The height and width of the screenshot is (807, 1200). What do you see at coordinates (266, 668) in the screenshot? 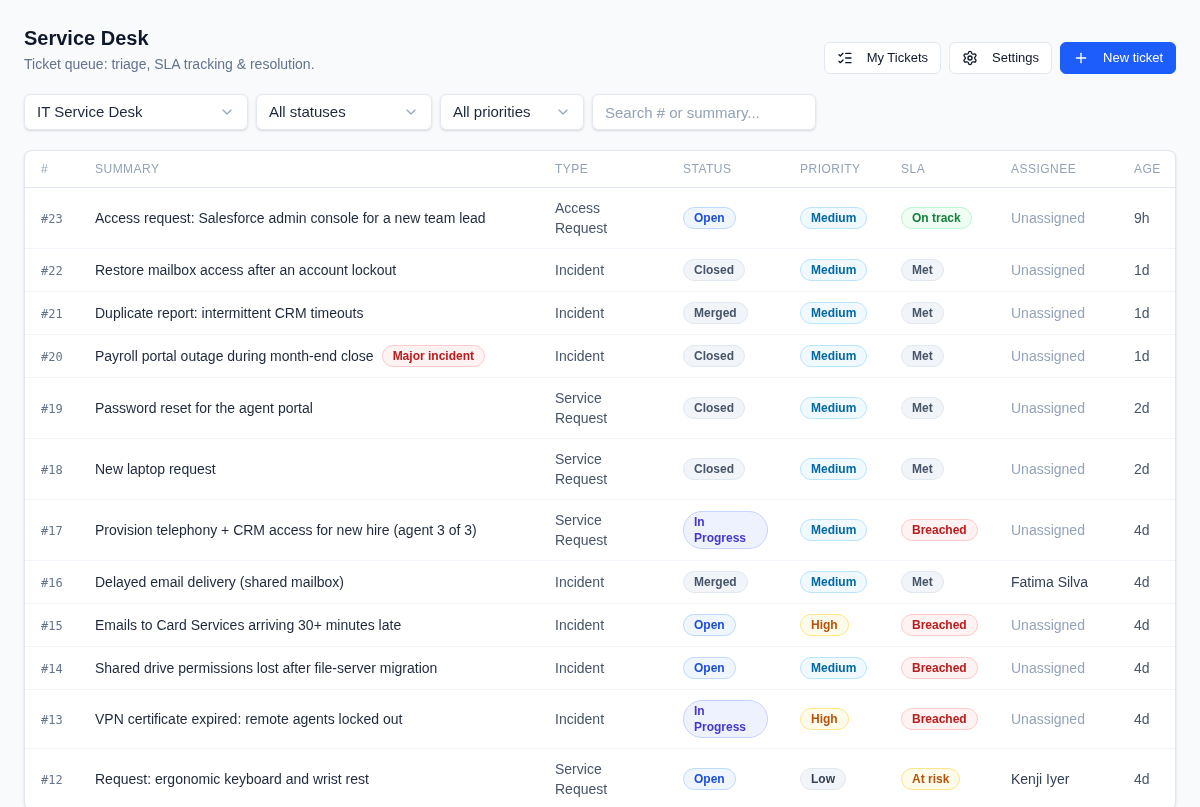
I see `ticket-summary: Shared drive permissions lost after file-server migration` at bounding box center [266, 668].